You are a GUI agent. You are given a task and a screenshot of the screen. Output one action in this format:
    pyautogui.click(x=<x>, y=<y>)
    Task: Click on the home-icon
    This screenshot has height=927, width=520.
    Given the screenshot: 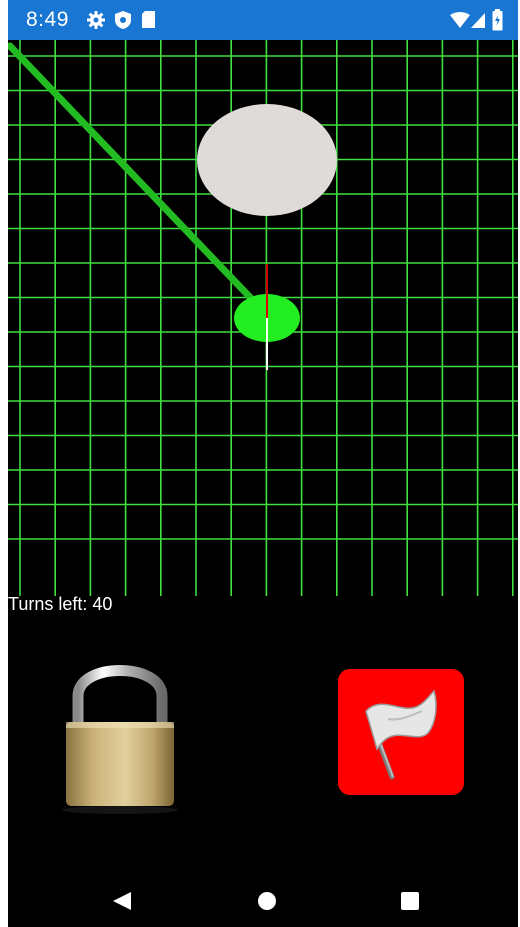 What is the action you would take?
    pyautogui.click(x=267, y=901)
    